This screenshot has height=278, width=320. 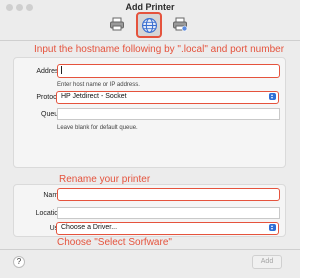 I want to click on windows-printer-button, so click(x=180, y=24).